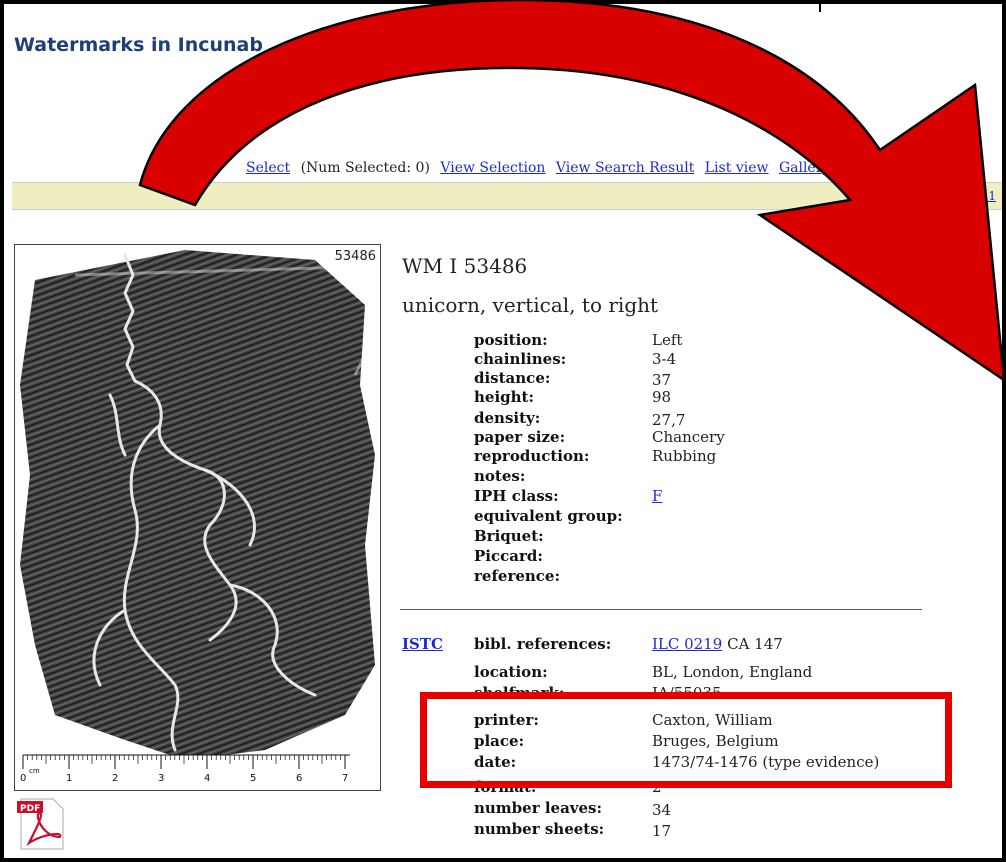 This screenshot has width=1006, height=862. Describe the element at coordinates (516, 496) in the screenshot. I see `field-label: IPH class:` at that location.